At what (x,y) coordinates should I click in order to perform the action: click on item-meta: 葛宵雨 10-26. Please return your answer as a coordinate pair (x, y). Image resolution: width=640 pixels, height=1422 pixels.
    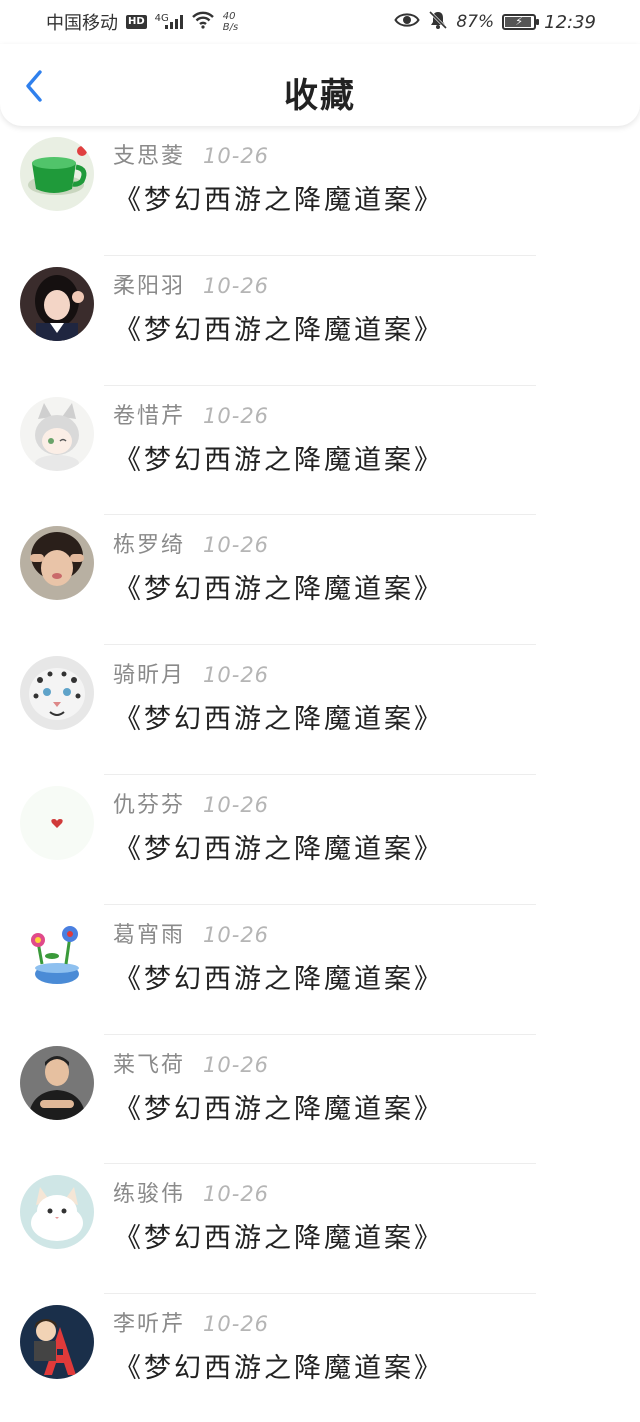
    Looking at the image, I should click on (191, 933).